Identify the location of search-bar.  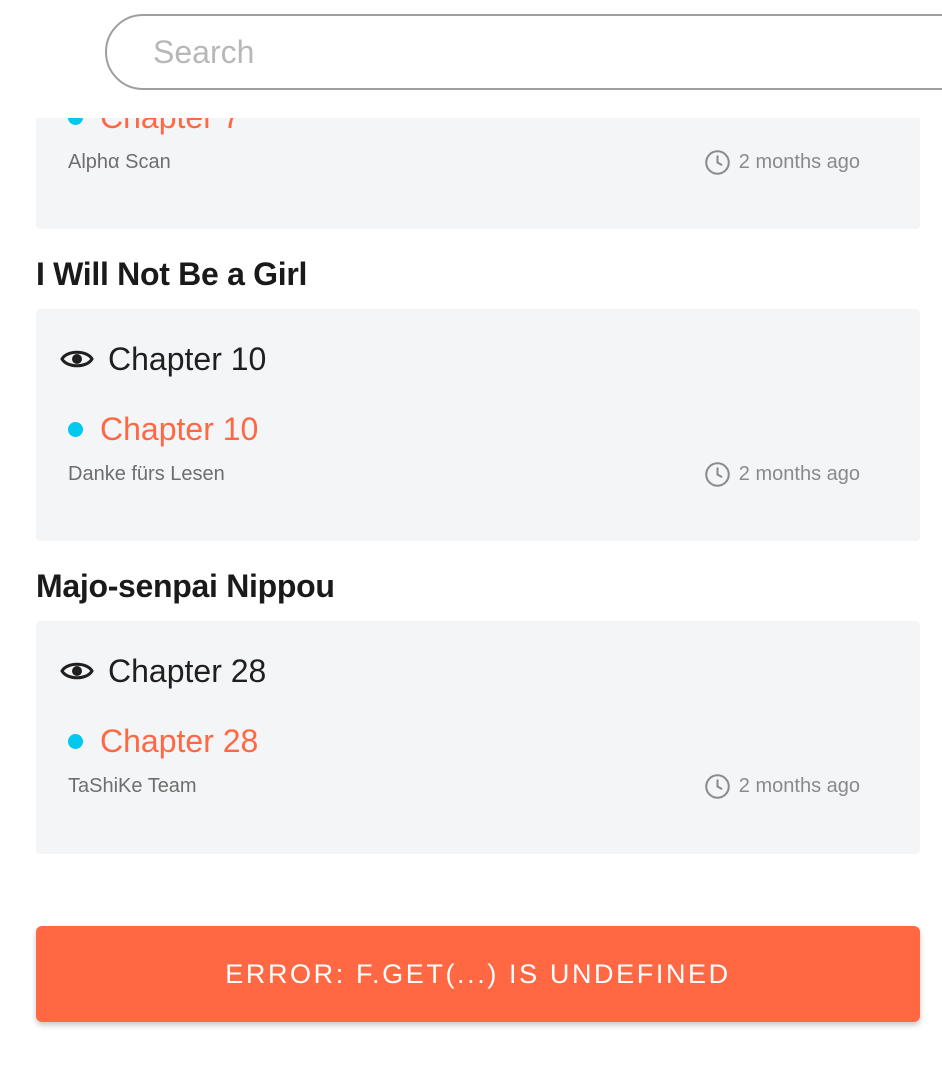
(471, 59).